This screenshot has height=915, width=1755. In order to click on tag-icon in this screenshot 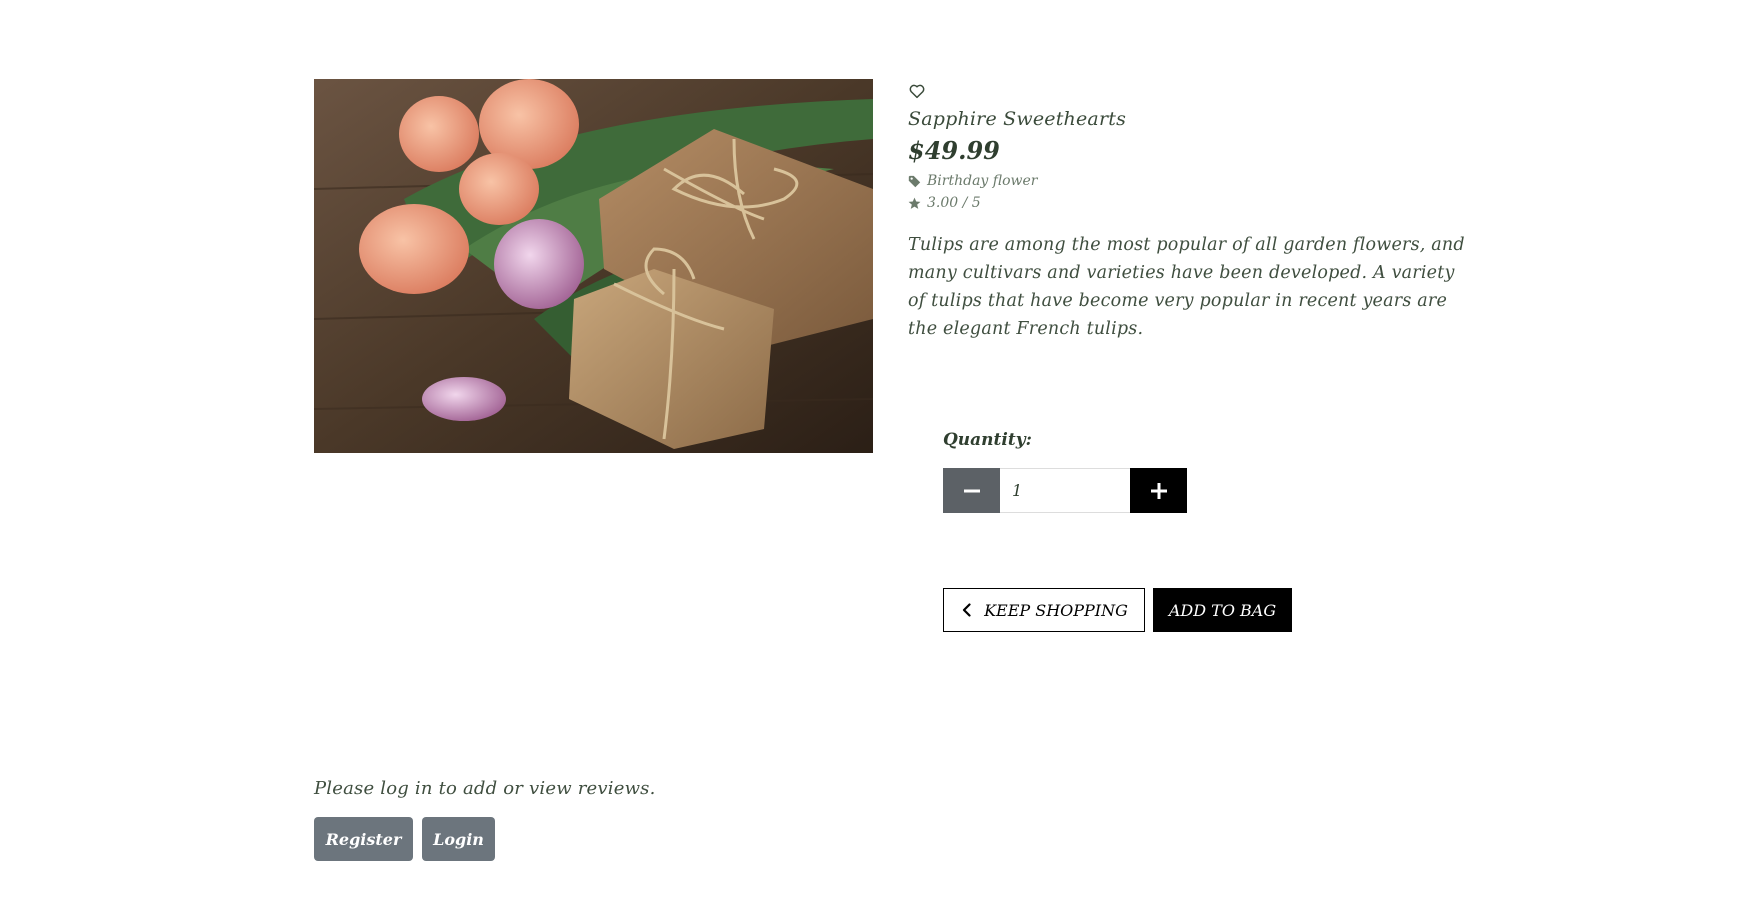, I will do `click(914, 181)`.